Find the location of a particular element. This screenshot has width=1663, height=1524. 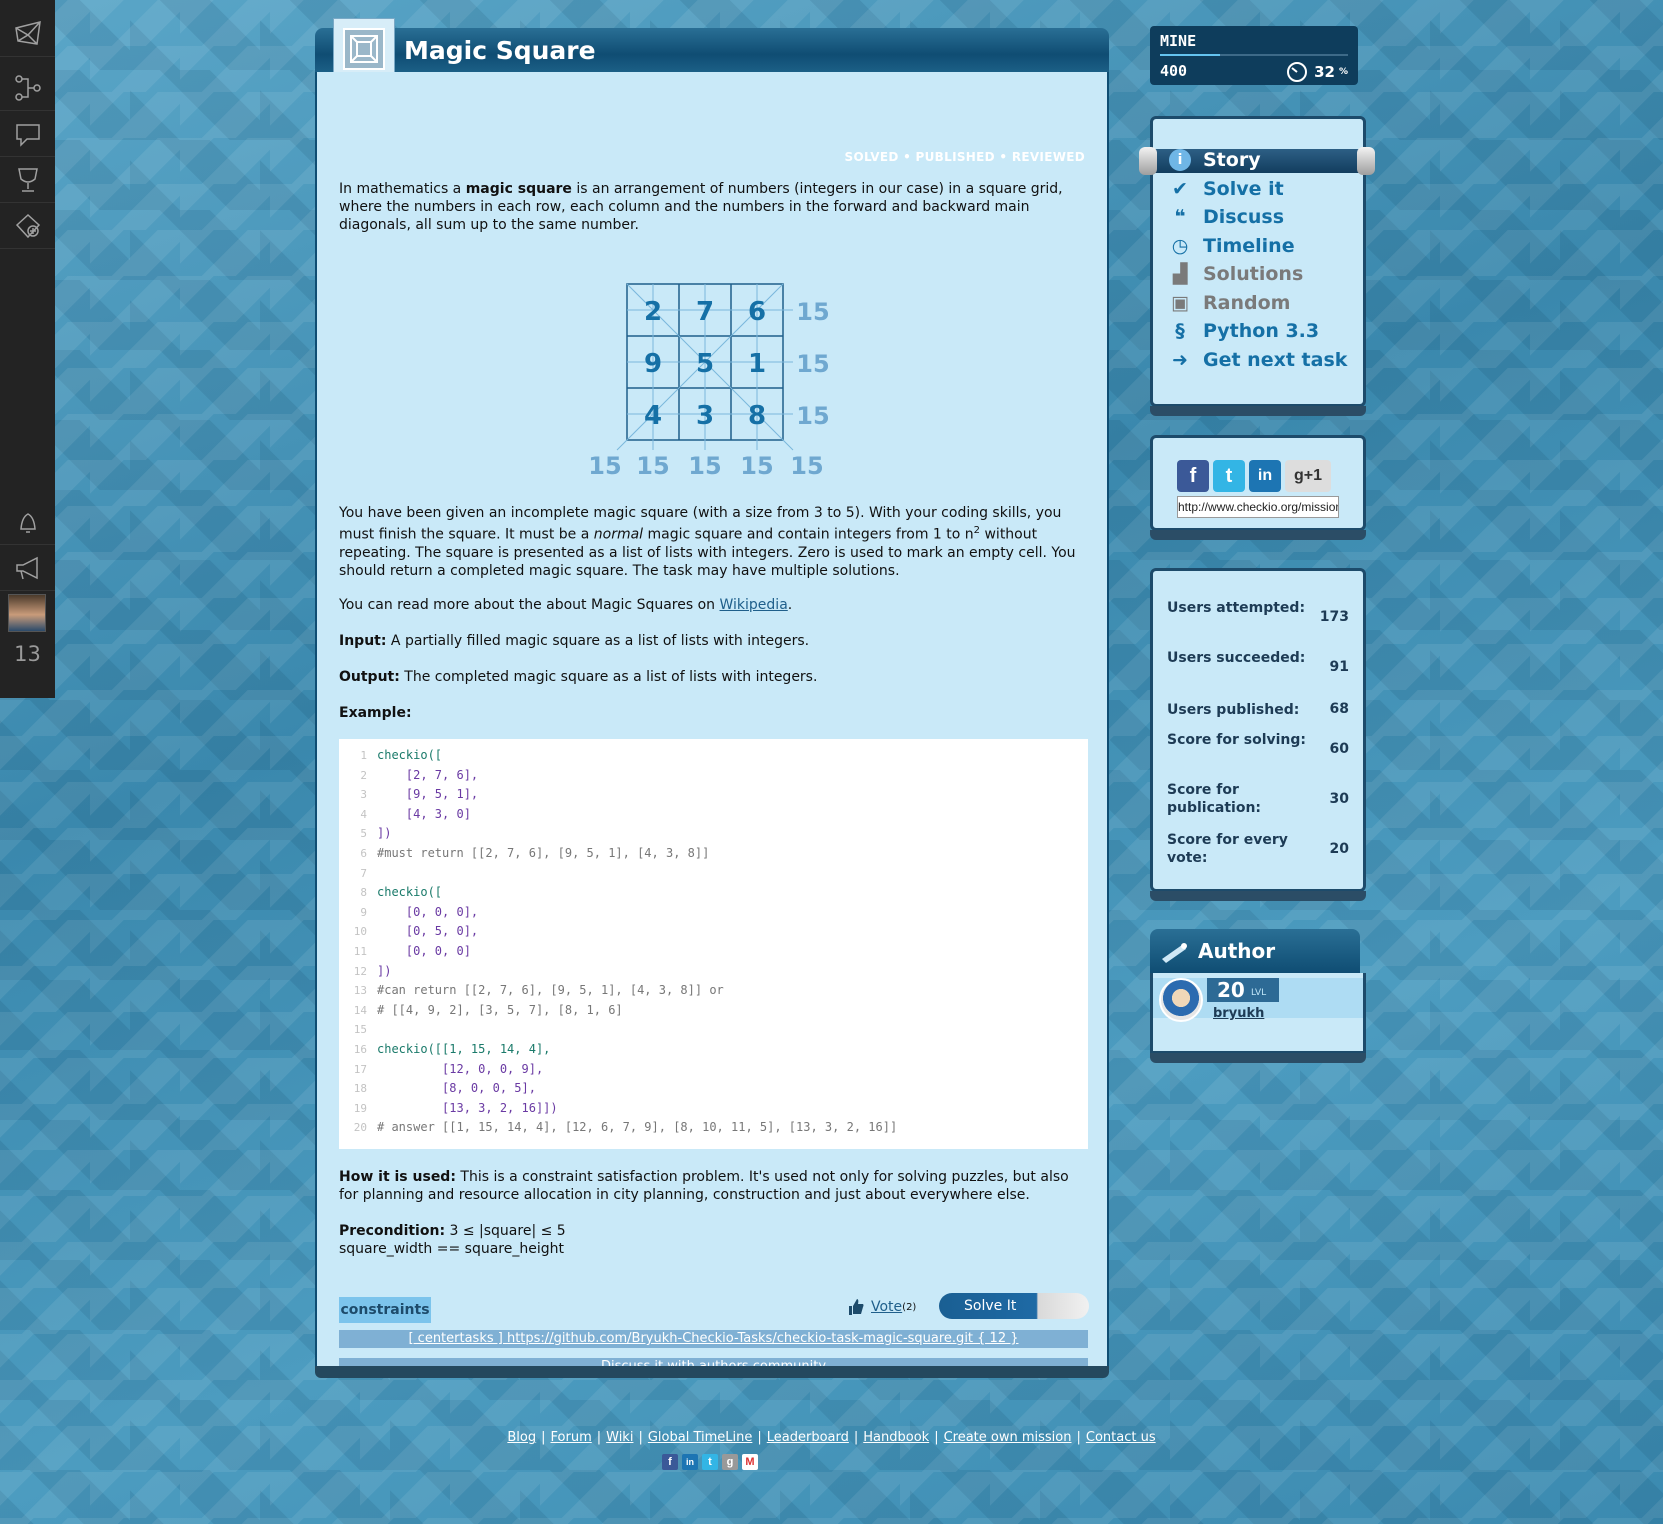

code-line: 19 [13, 3, 2, 16]]) is located at coordinates (455, 1107).